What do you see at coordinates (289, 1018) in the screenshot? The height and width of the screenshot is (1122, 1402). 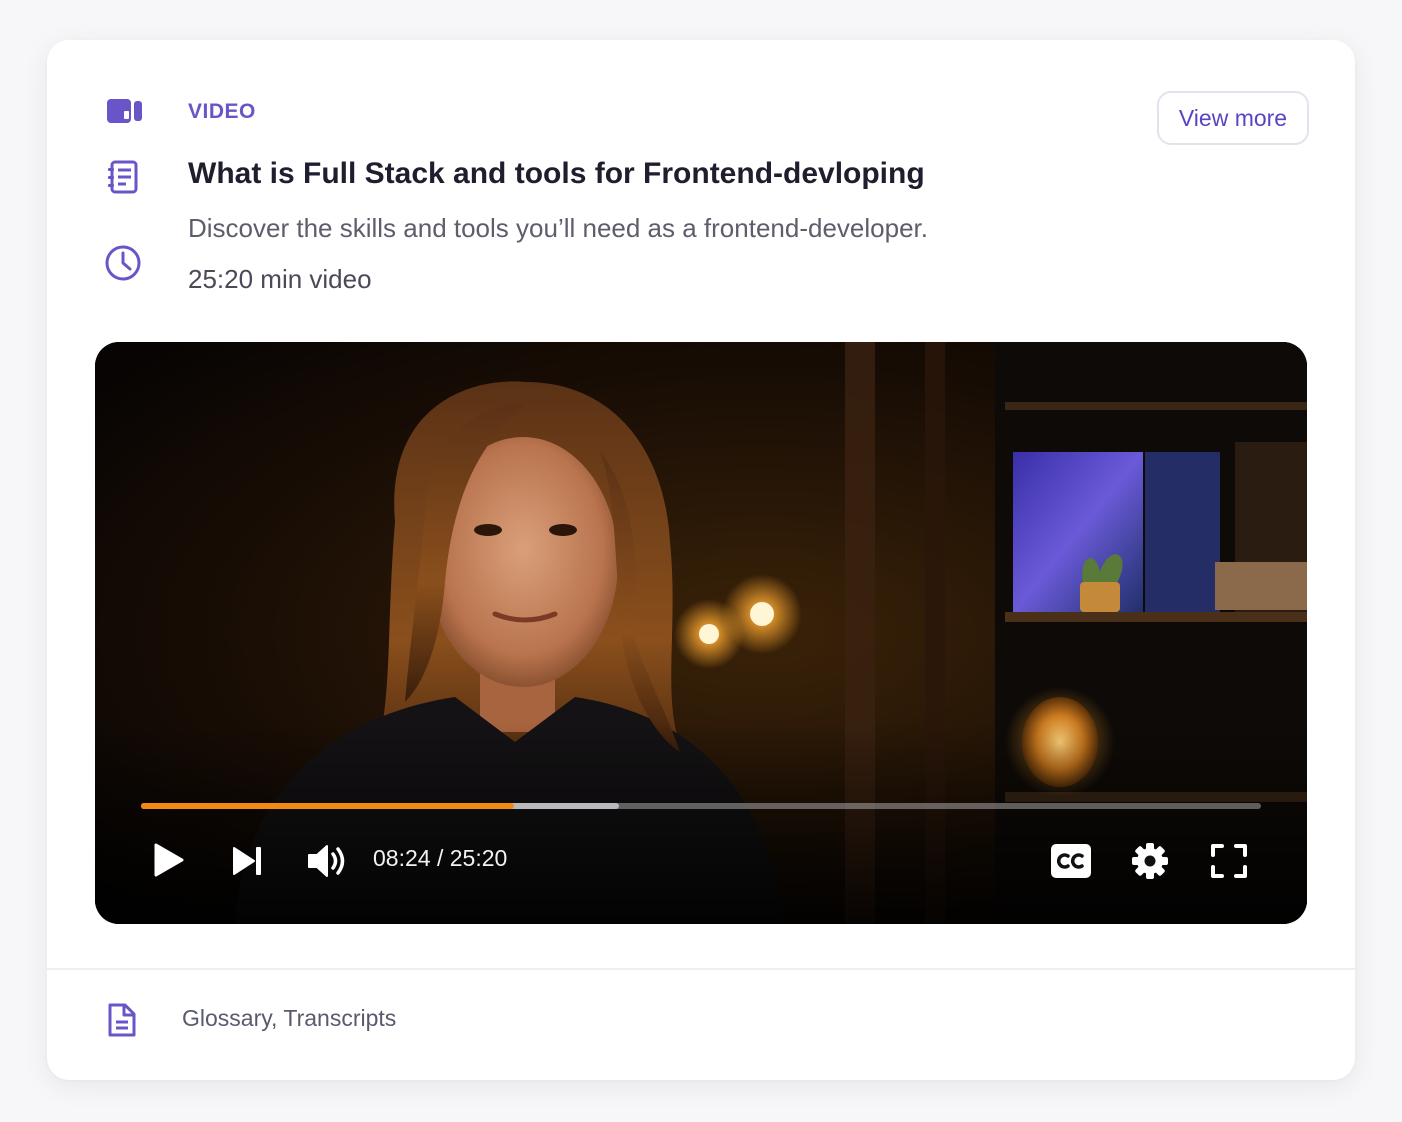 I see `resources-link: Glossary, Transcripts` at bounding box center [289, 1018].